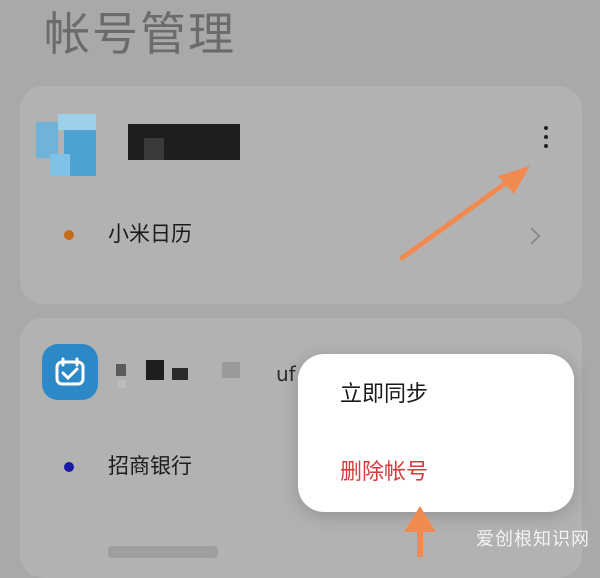 Image resolution: width=600 pixels, height=578 pixels. What do you see at coordinates (420, 531) in the screenshot?
I see `arrow-to-delete-item` at bounding box center [420, 531].